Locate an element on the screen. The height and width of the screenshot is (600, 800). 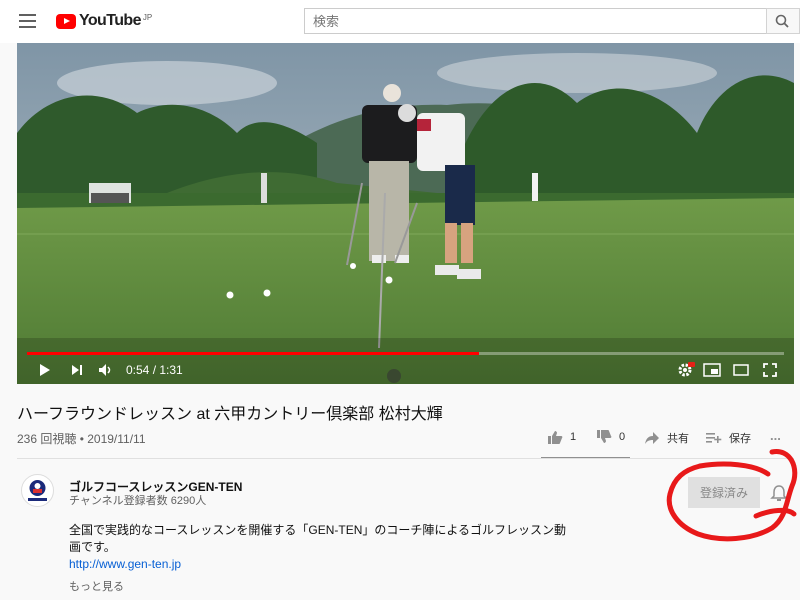
dislike-button: 0 is located at coordinates (610, 437).